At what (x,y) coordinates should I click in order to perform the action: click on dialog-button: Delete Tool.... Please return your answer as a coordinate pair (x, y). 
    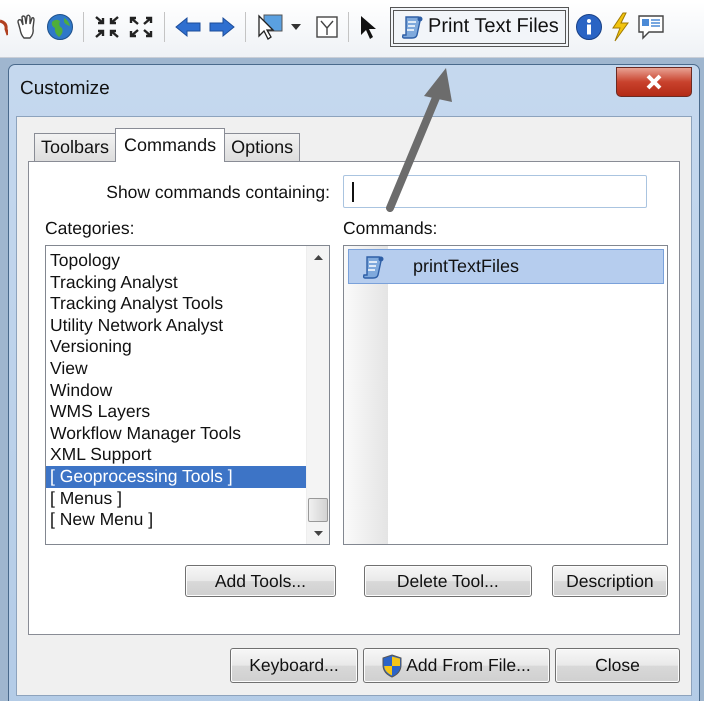
    Looking at the image, I should click on (448, 581).